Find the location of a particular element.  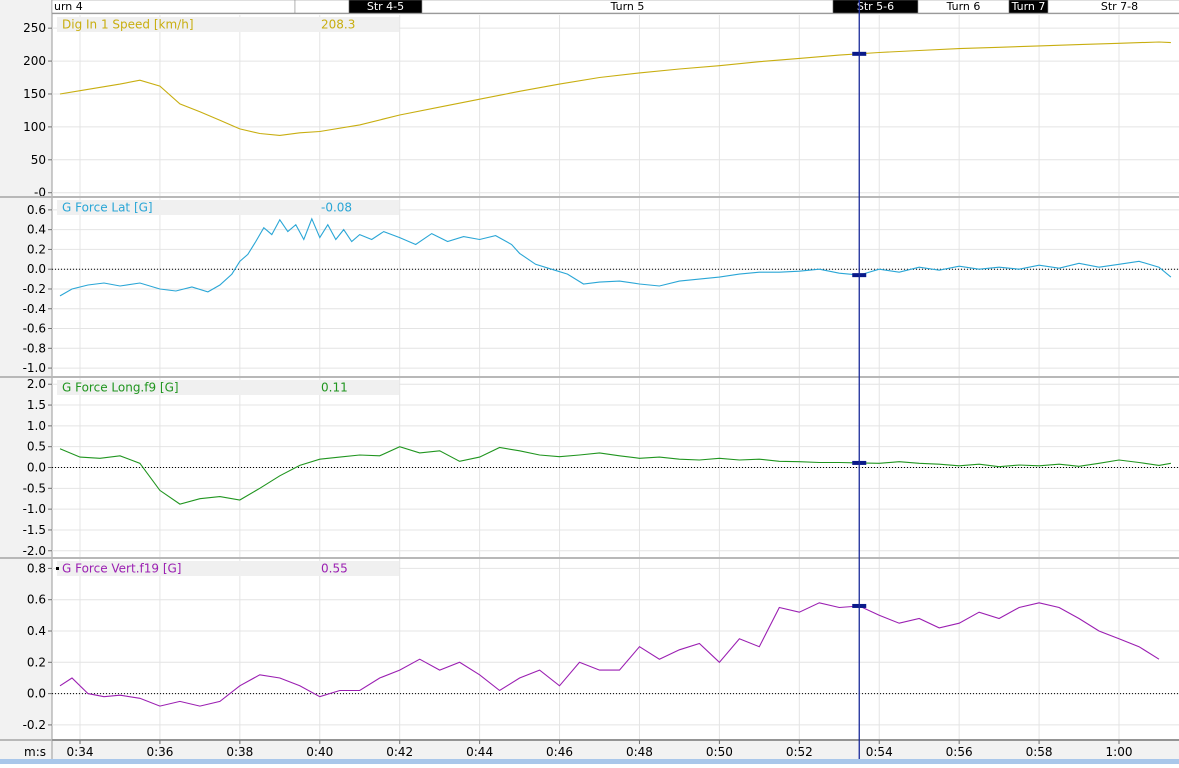

y-tick-label: 0.8 is located at coordinates (36, 568).